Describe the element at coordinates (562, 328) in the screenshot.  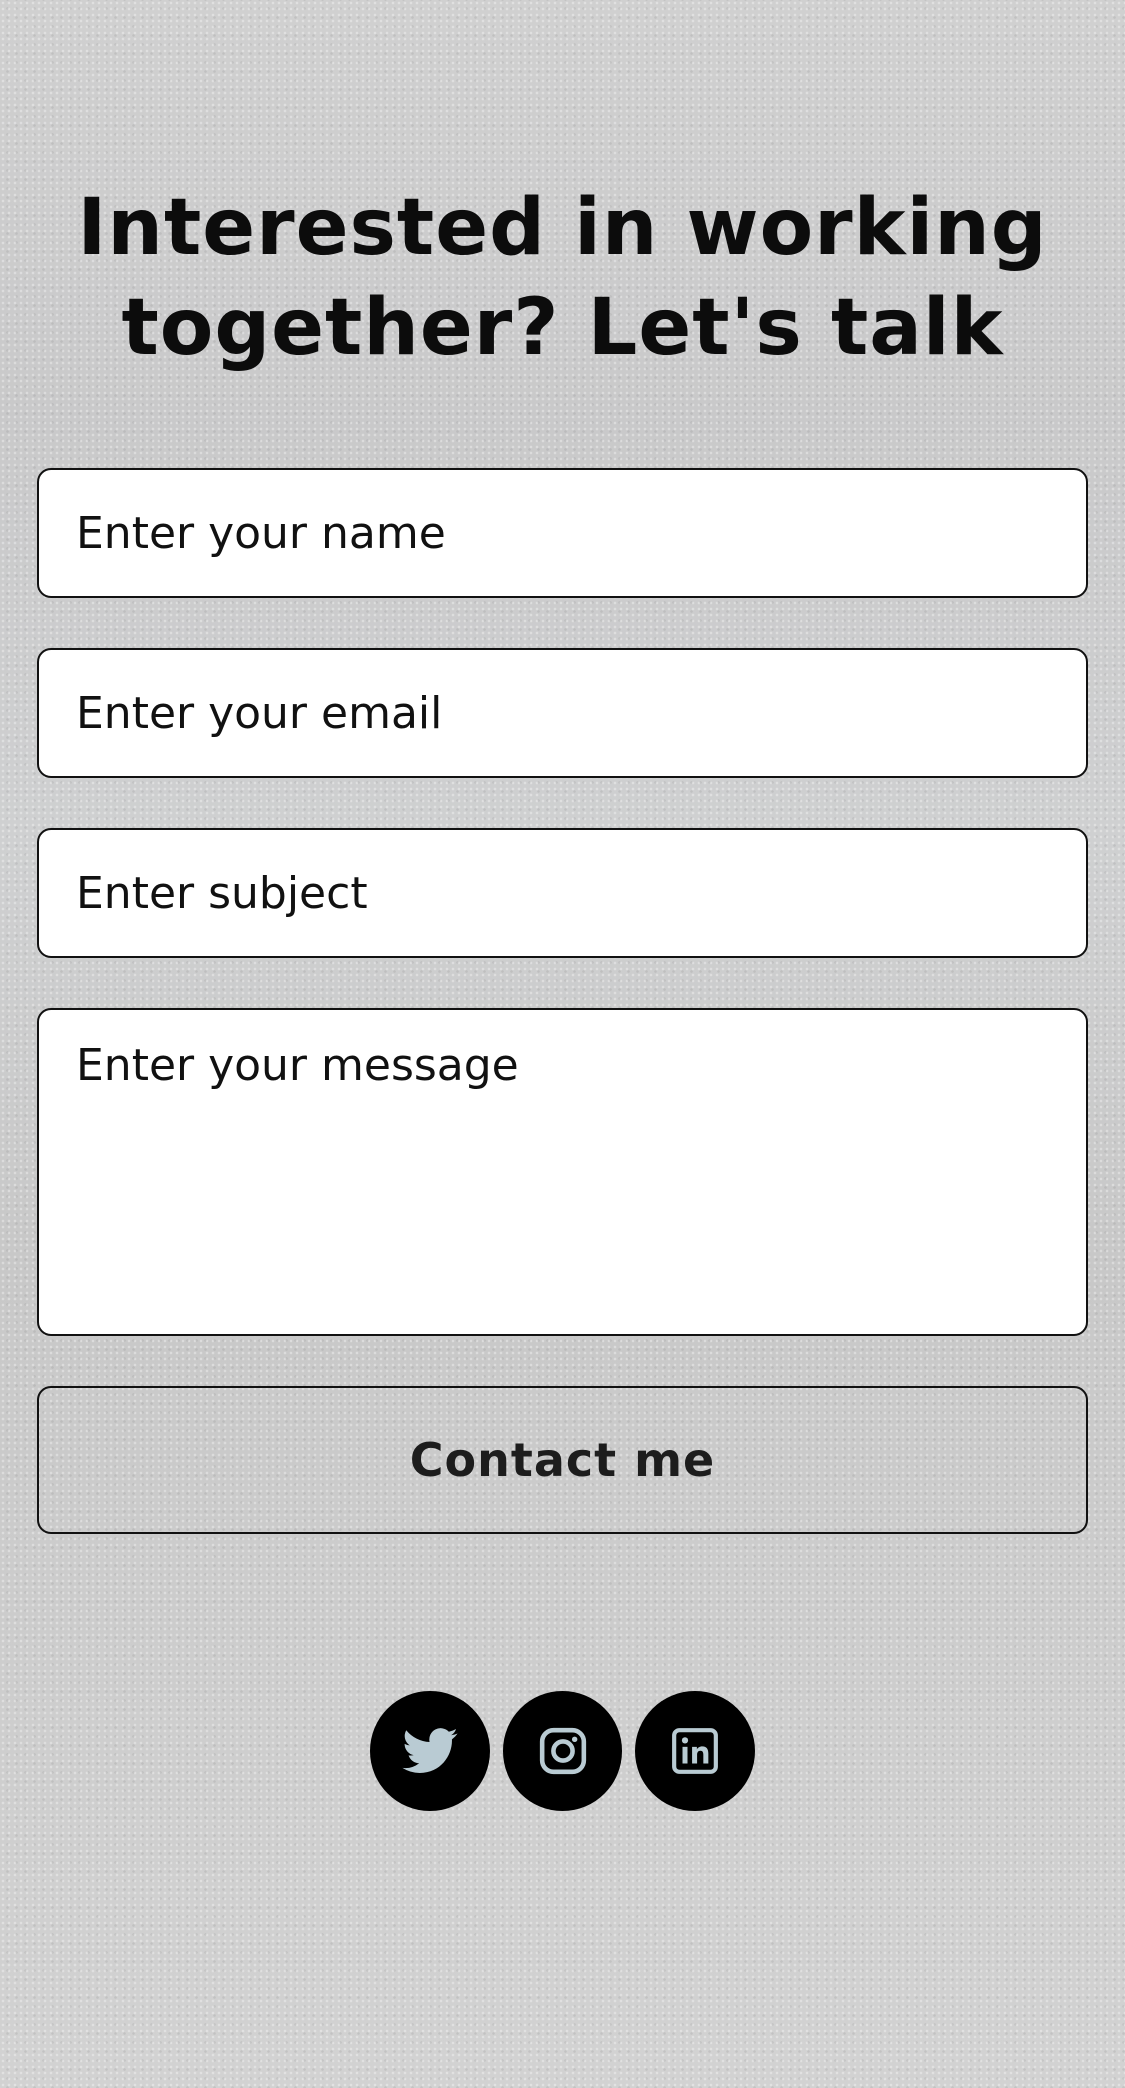
I see `title-line-2: together? Let's talk` at that location.